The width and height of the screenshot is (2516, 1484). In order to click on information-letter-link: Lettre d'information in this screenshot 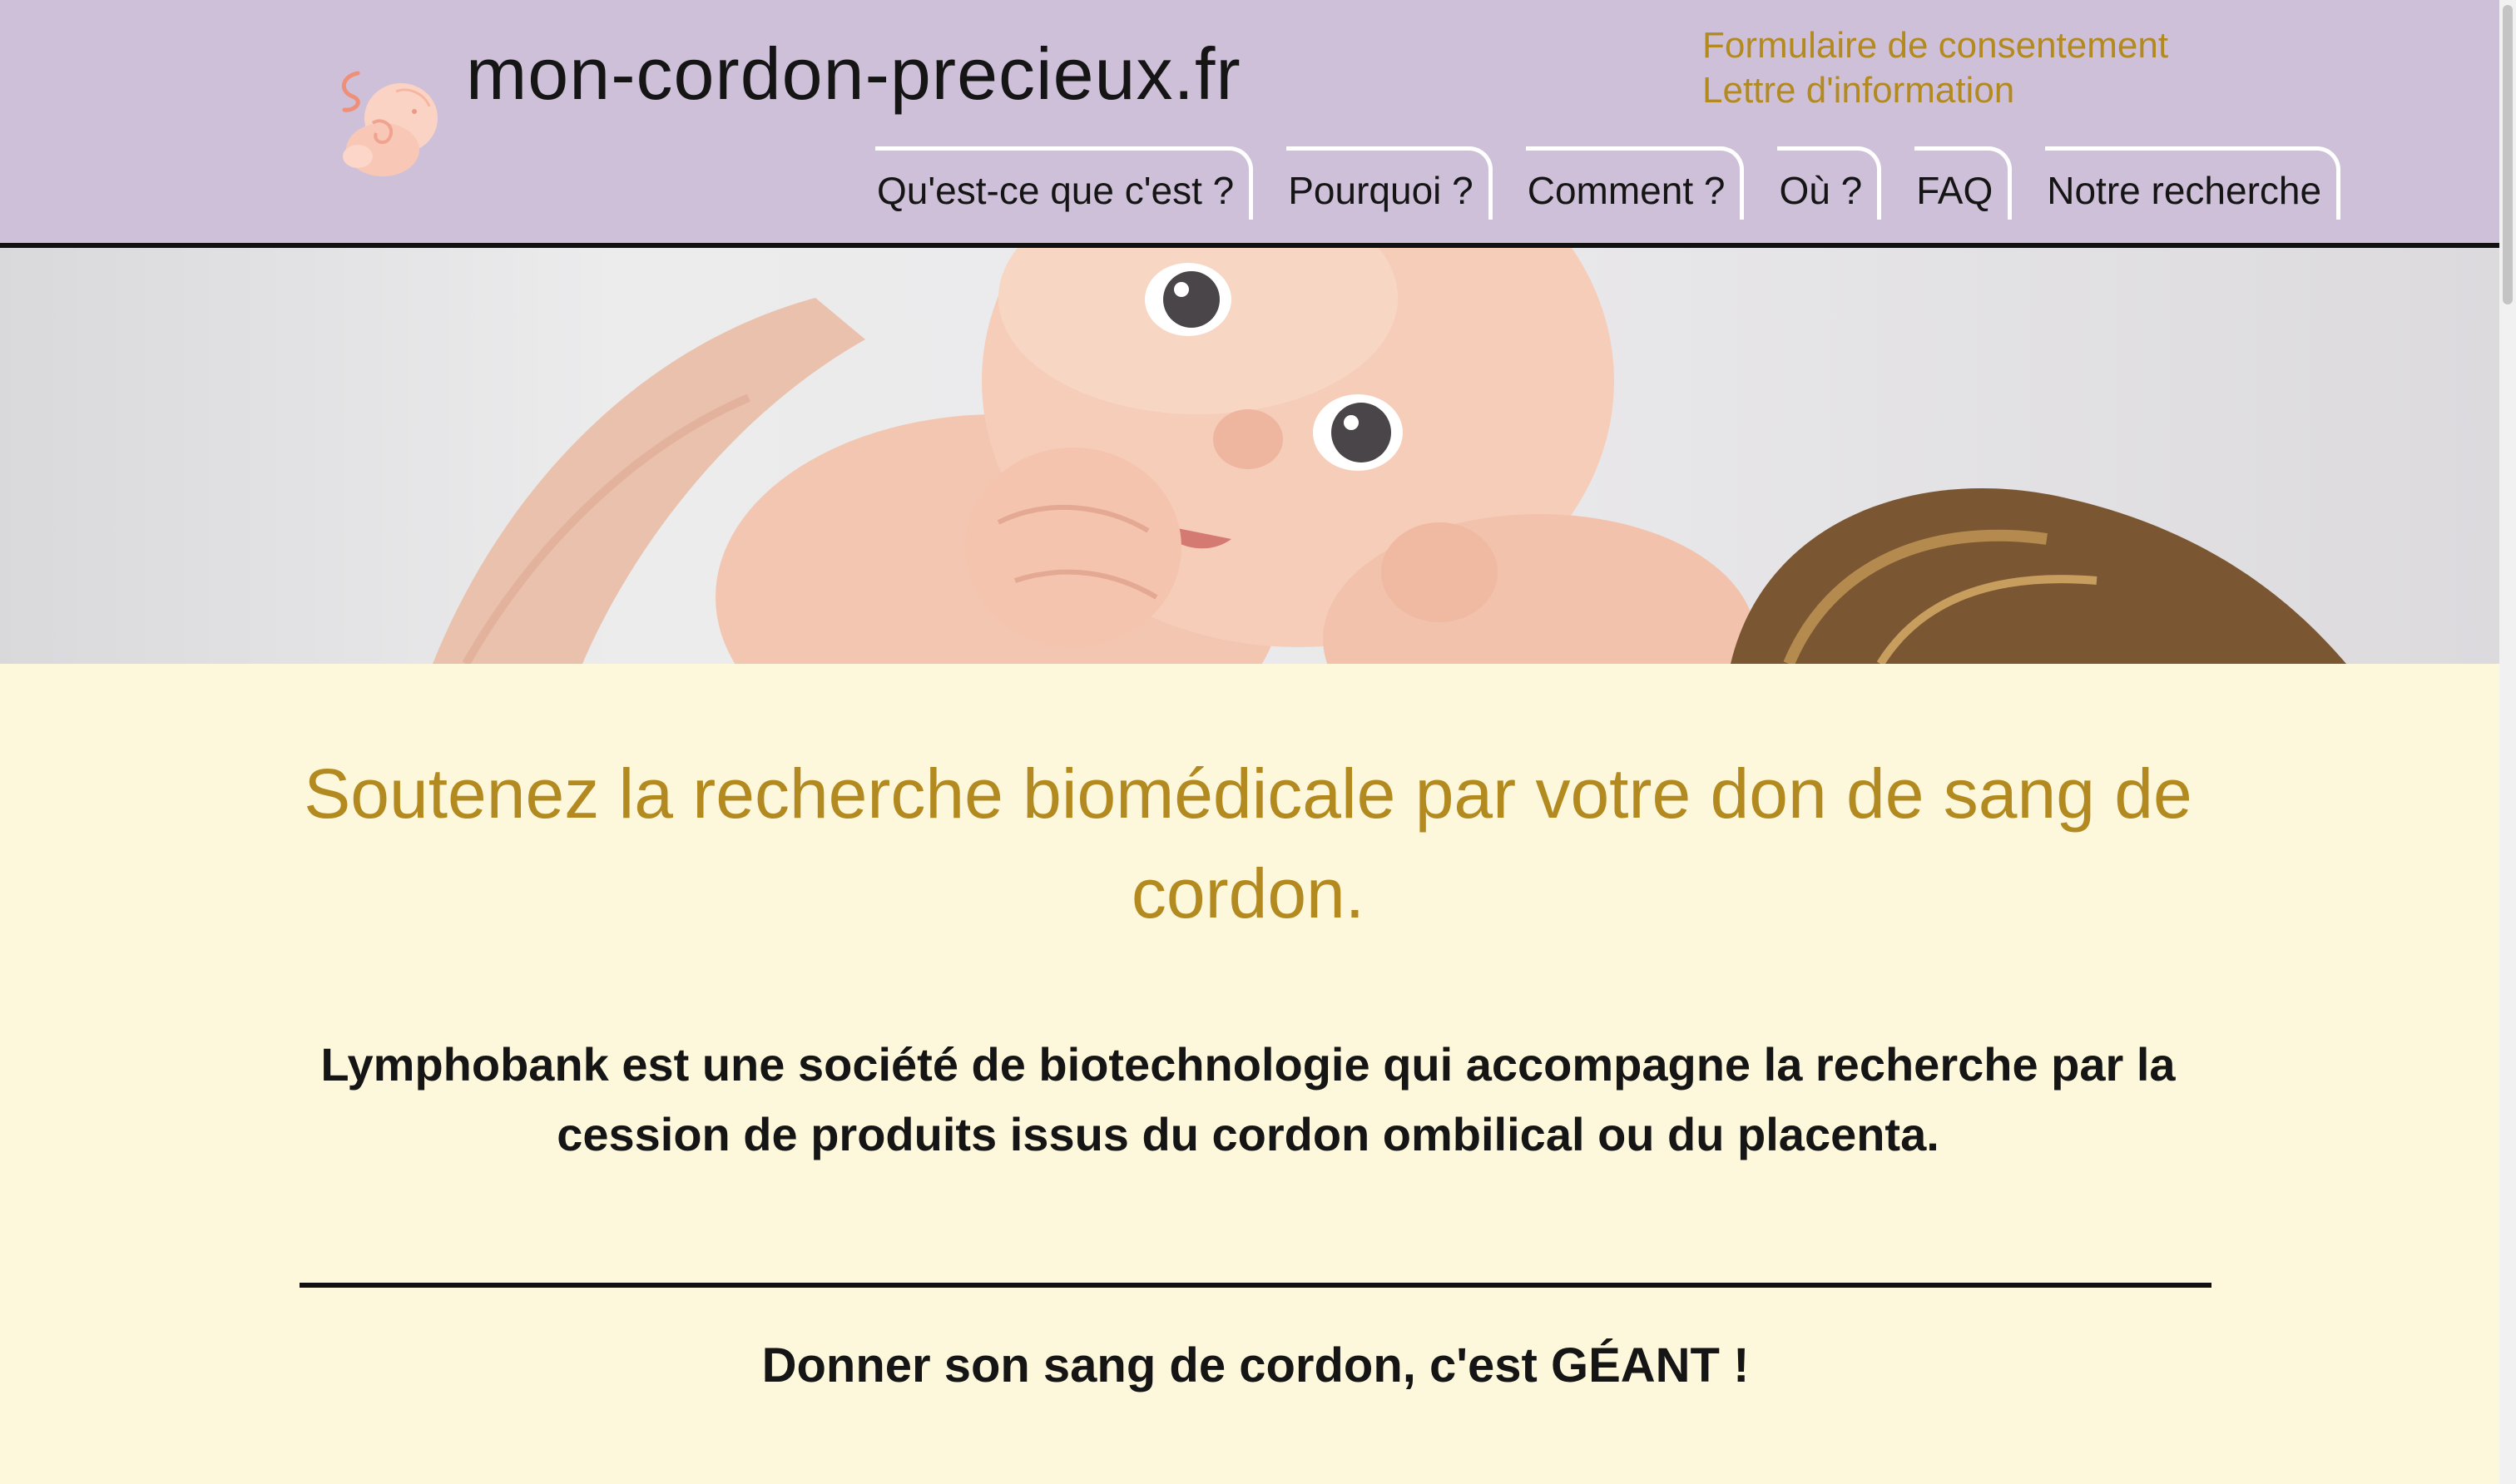, I will do `click(1935, 90)`.